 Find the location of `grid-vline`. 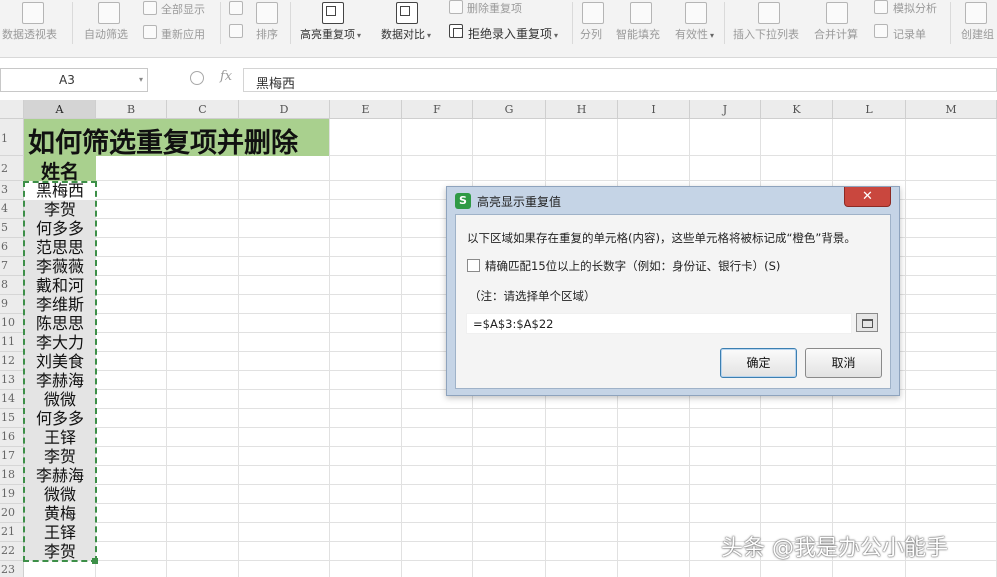

grid-vline is located at coordinates (401, 348).